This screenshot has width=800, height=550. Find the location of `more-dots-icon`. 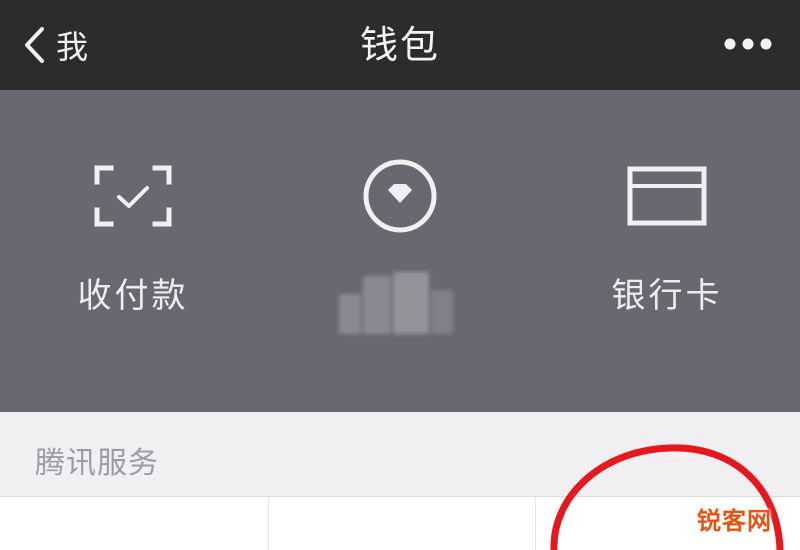

more-dots-icon is located at coordinates (748, 45).